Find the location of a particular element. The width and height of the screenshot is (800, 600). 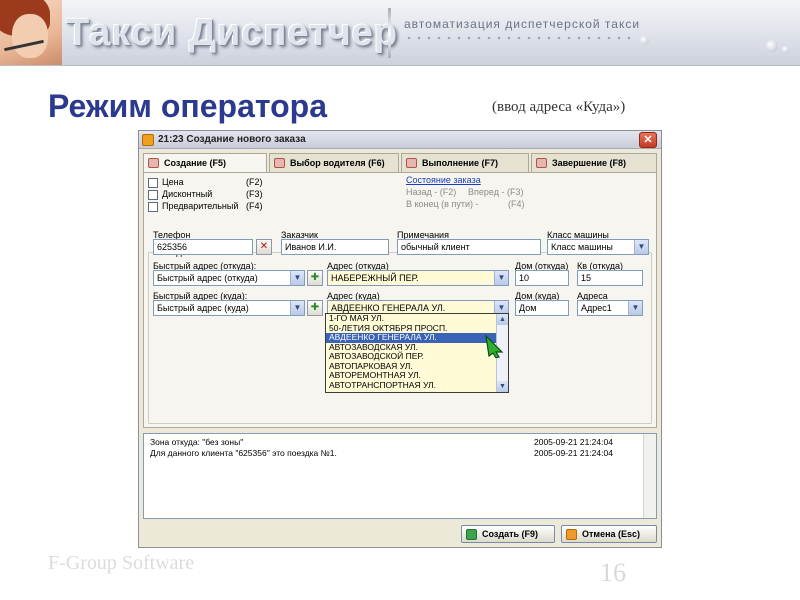

preliminary-checkbox is located at coordinates (153, 207).